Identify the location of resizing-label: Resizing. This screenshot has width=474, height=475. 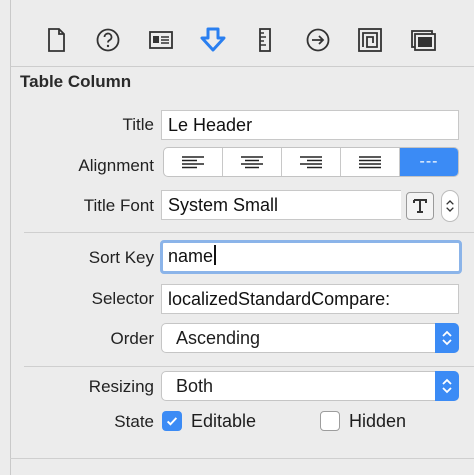
(121, 386).